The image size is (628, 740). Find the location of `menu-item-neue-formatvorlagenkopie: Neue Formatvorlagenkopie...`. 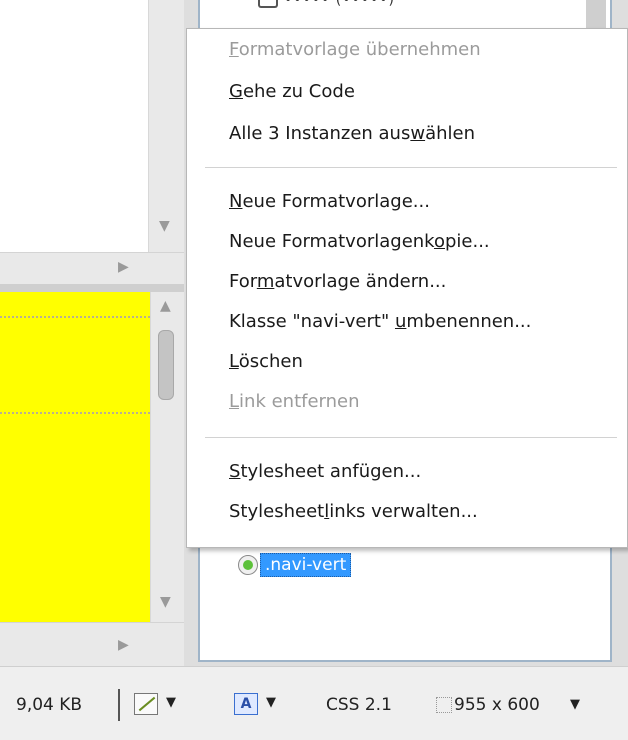

menu-item-neue-formatvorlagenkopie: Neue Formatvorlagenkopie... is located at coordinates (359, 241).